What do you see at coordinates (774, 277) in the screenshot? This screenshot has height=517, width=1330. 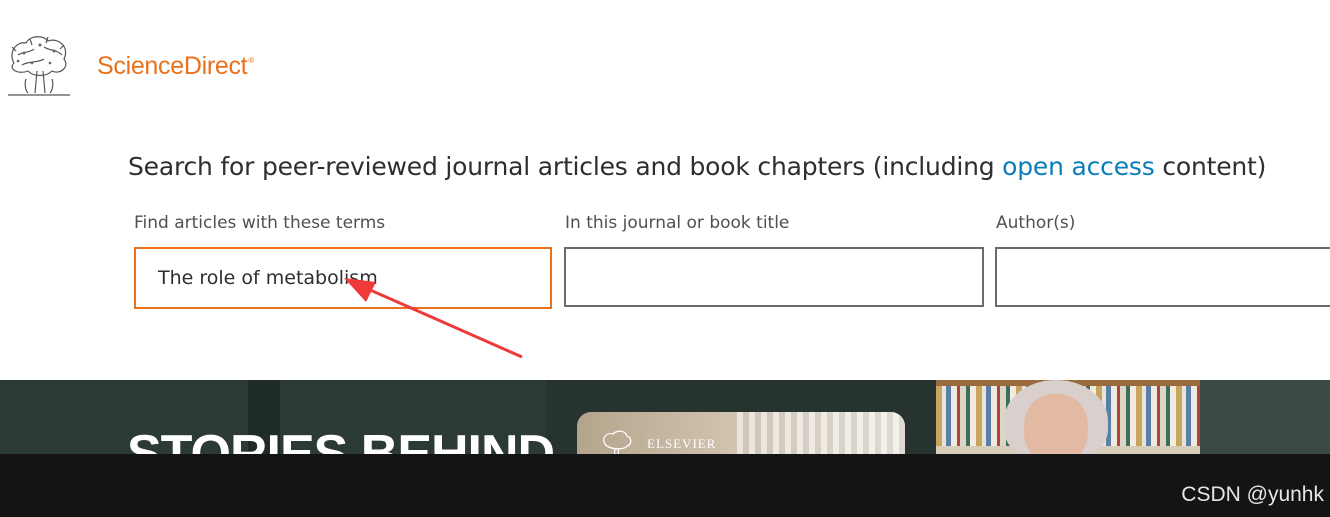 I see `journal-title-input` at bounding box center [774, 277].